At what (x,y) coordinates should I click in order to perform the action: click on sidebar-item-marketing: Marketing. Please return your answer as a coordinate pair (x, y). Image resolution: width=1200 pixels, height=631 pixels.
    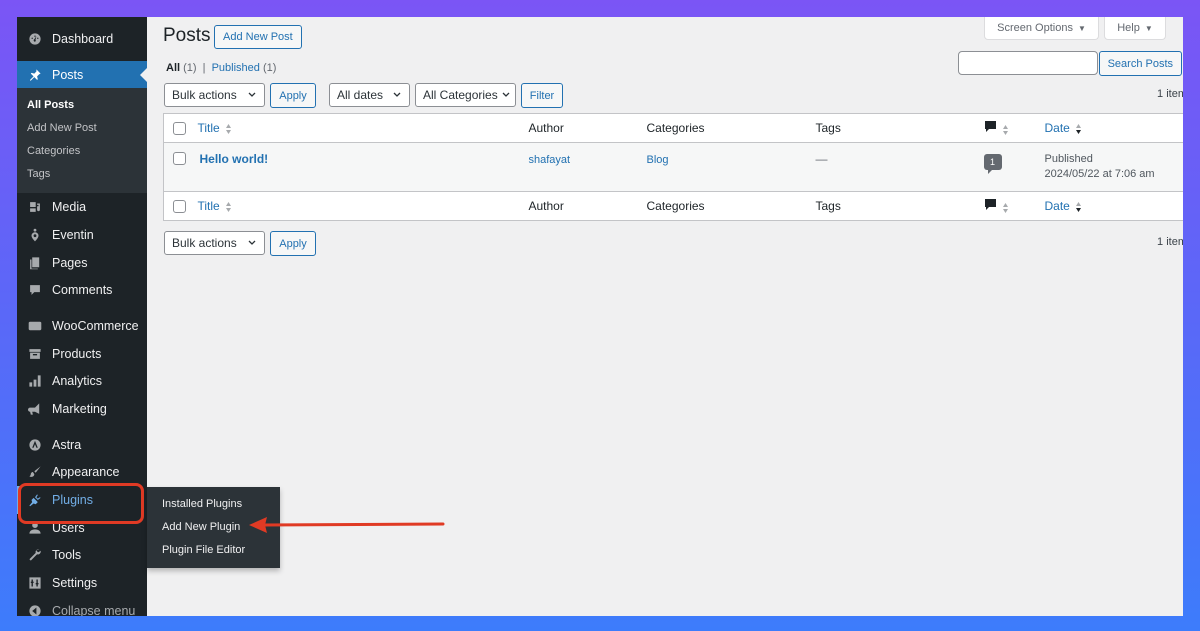
    Looking at the image, I should click on (82, 409).